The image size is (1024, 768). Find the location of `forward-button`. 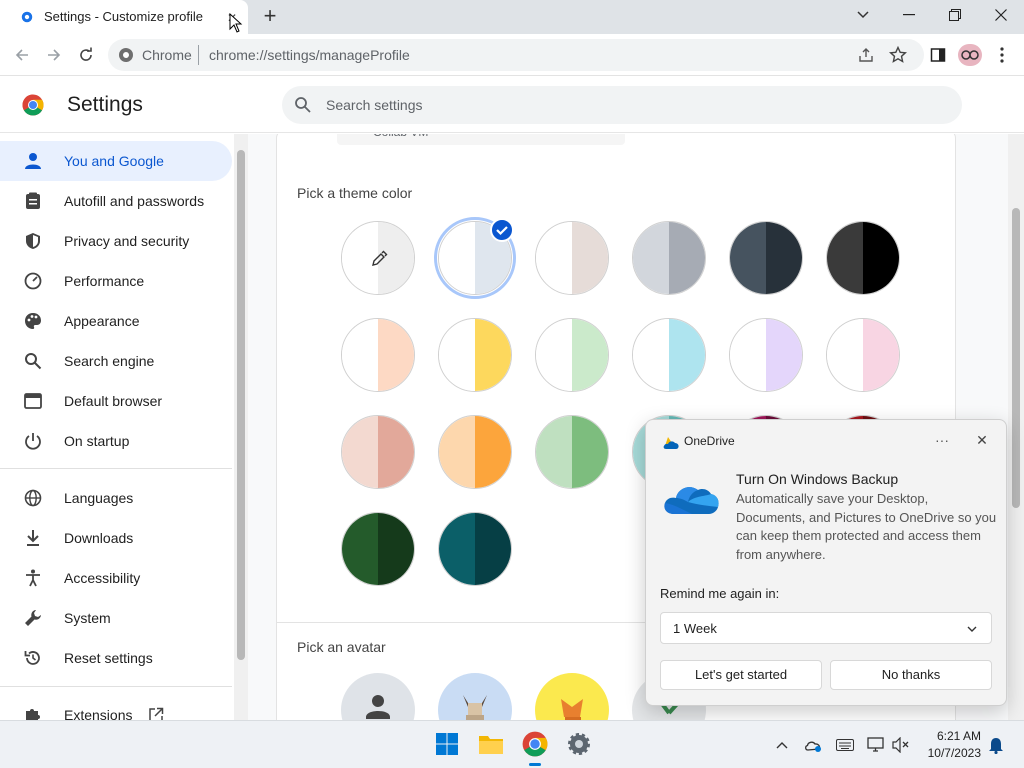

forward-button is located at coordinates (54, 55).